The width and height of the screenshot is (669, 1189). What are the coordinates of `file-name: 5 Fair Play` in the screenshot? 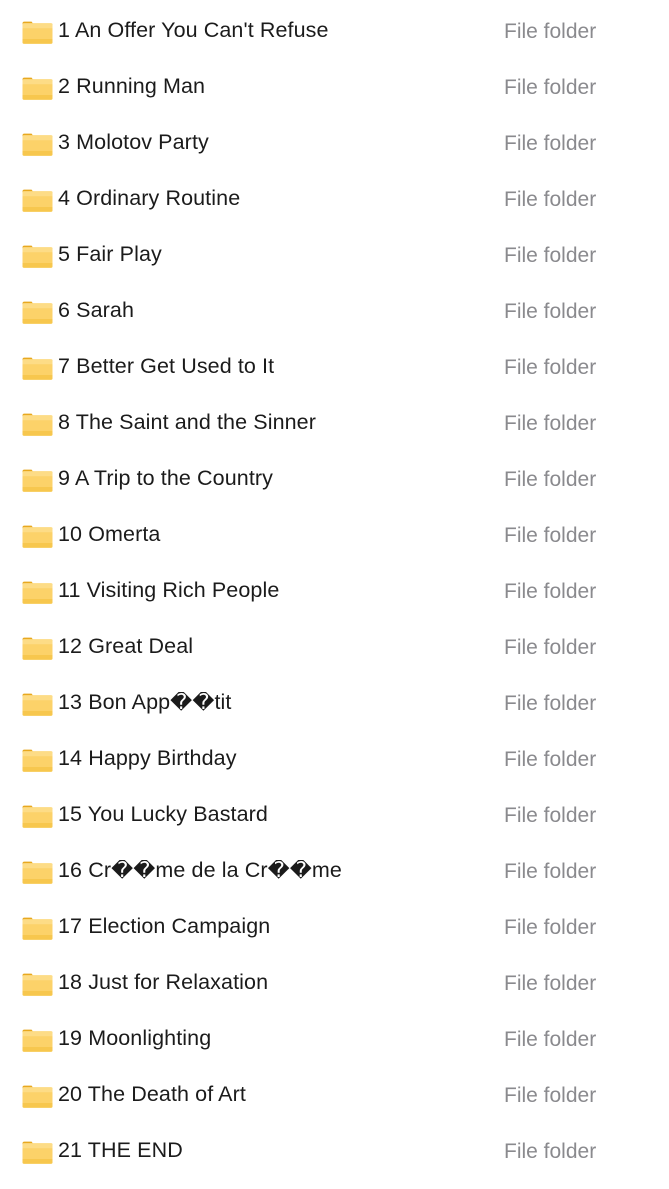 It's located at (110, 255).